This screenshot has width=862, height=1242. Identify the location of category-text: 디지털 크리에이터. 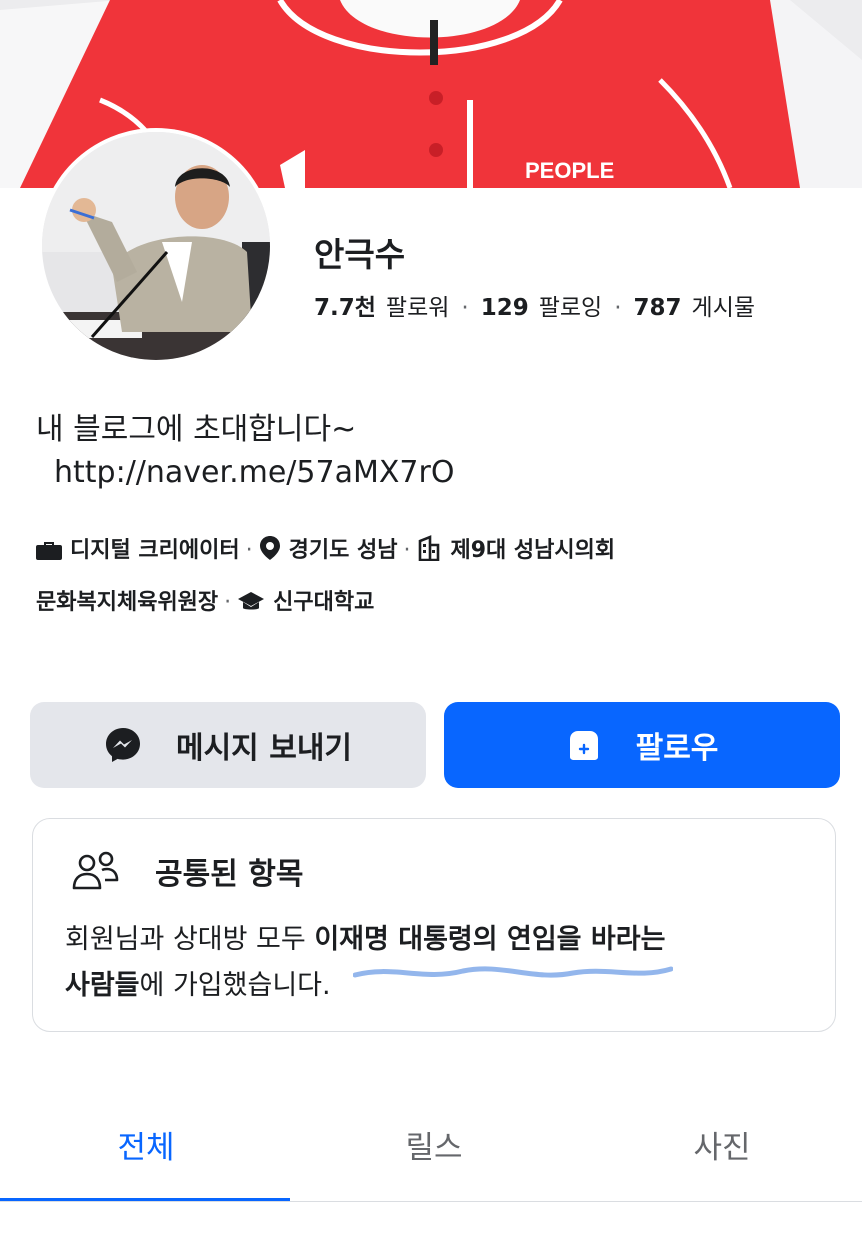
(155, 550).